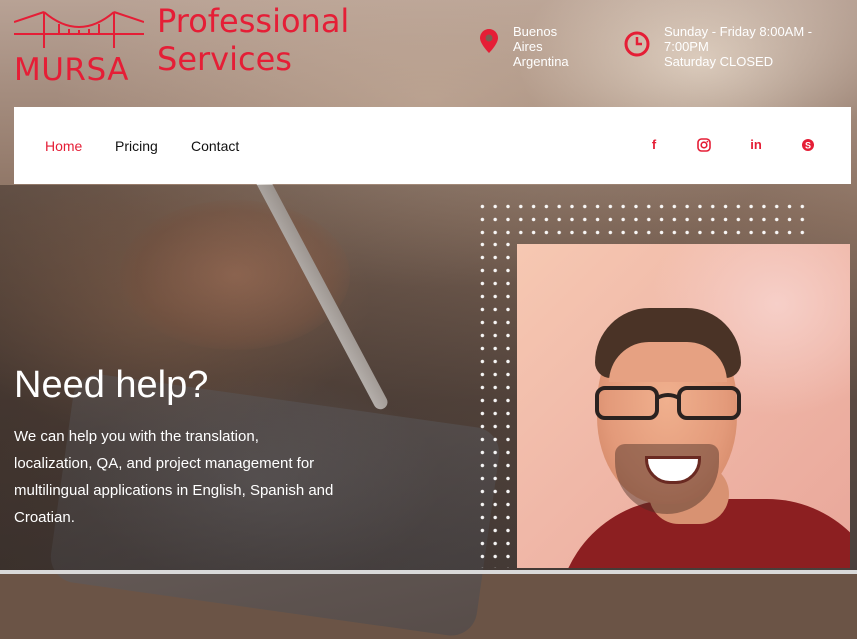 This screenshot has height=639, width=857. What do you see at coordinates (489, 42) in the screenshot?
I see `map-pin-icon` at bounding box center [489, 42].